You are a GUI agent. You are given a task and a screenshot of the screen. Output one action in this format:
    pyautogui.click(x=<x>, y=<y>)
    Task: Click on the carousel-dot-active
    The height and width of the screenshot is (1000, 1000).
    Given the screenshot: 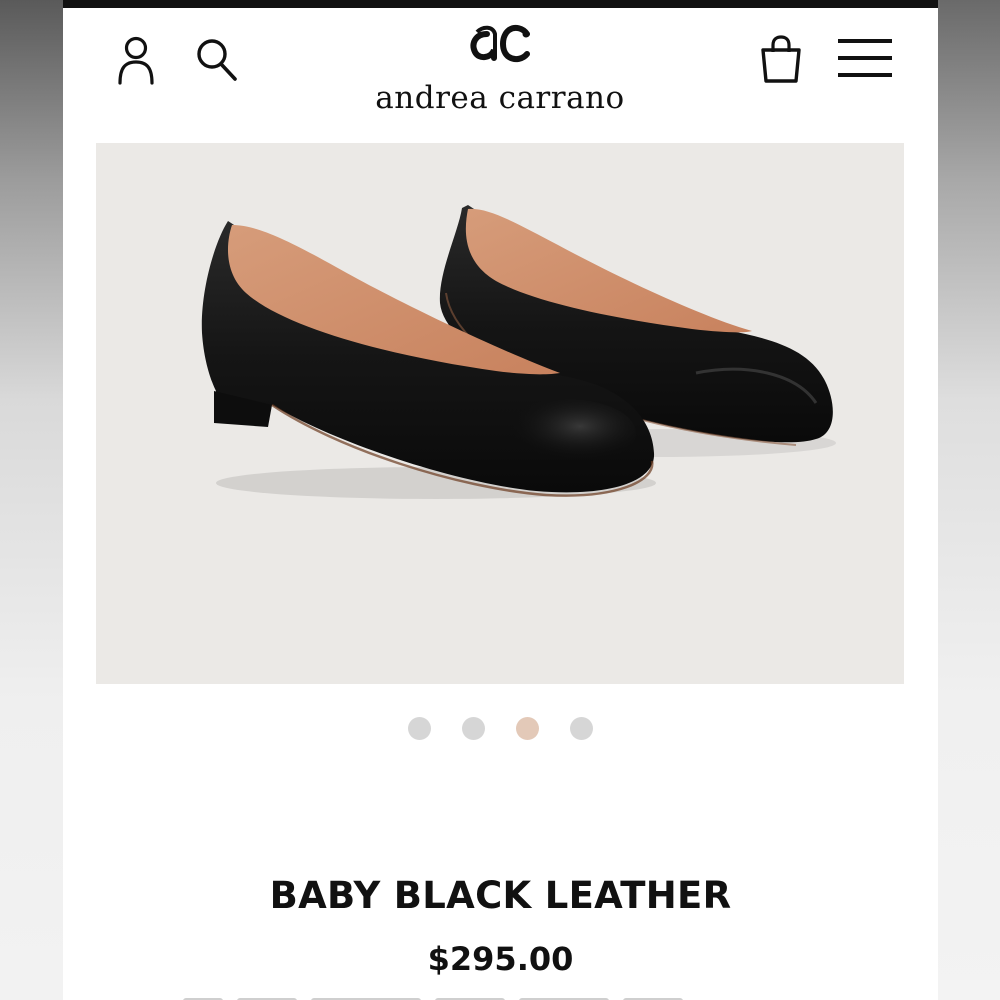 What is the action you would take?
    pyautogui.click(x=527, y=728)
    